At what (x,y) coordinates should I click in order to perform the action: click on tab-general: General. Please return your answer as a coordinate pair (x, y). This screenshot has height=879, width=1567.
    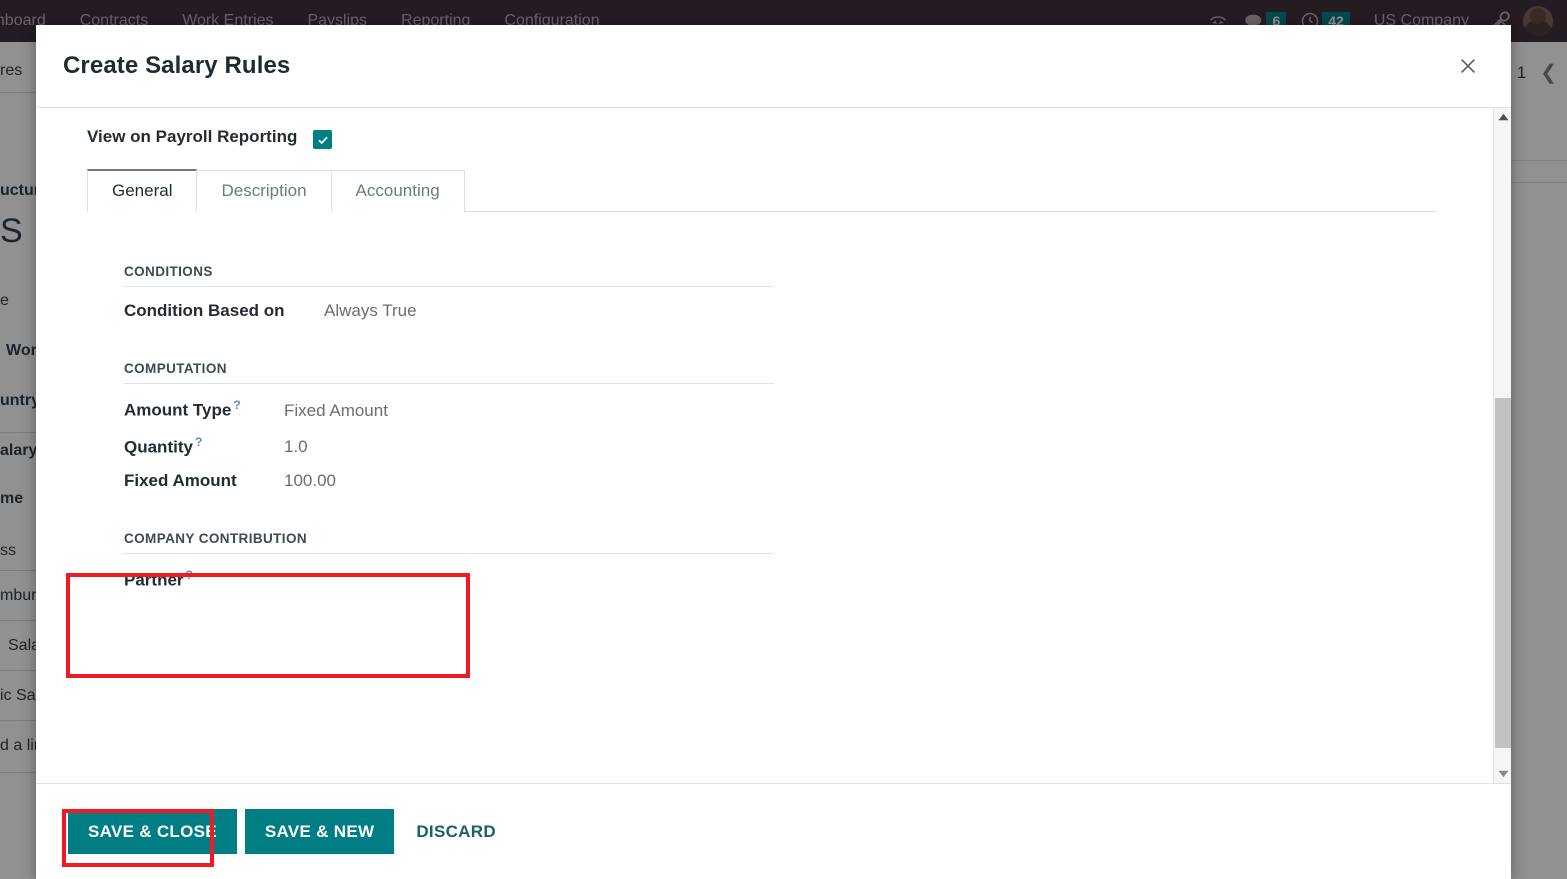
    Looking at the image, I should click on (142, 190).